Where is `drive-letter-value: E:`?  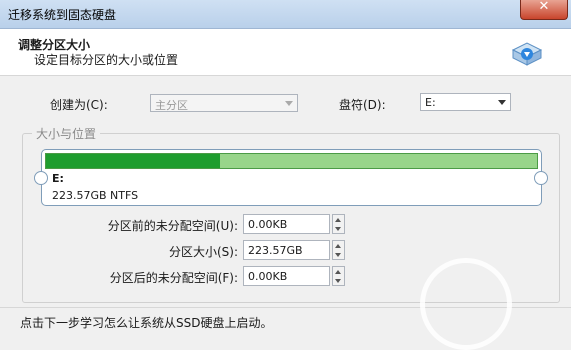 drive-letter-value: E: is located at coordinates (430, 102).